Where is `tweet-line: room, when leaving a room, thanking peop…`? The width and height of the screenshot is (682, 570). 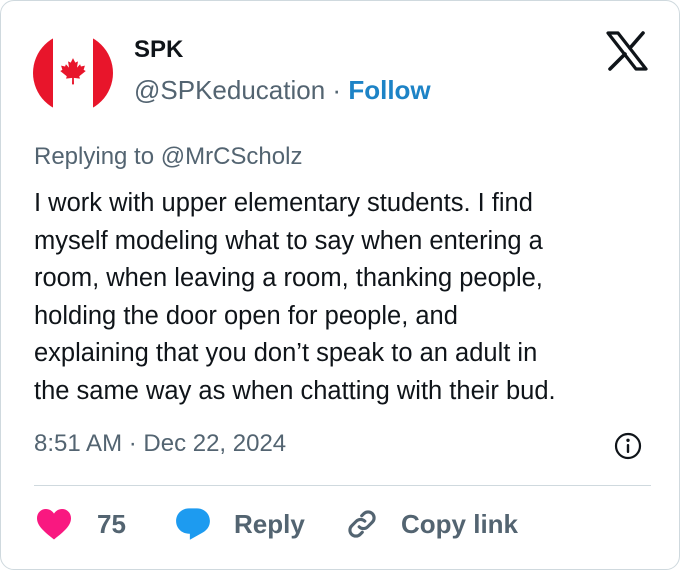
tweet-line: room, when leaving a room, thanking peop… is located at coordinates (288, 278).